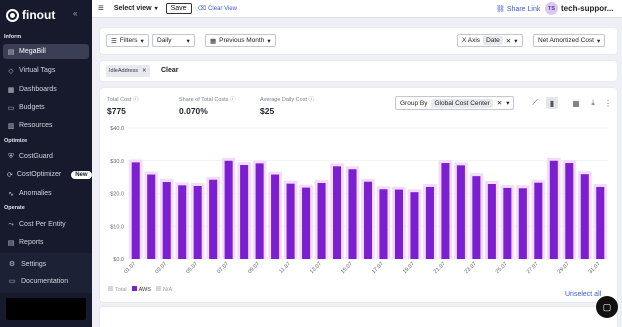 The width and height of the screenshot is (622, 327). What do you see at coordinates (38, 89) in the screenshot?
I see `sidebar-item-label: Dashboards` at bounding box center [38, 89].